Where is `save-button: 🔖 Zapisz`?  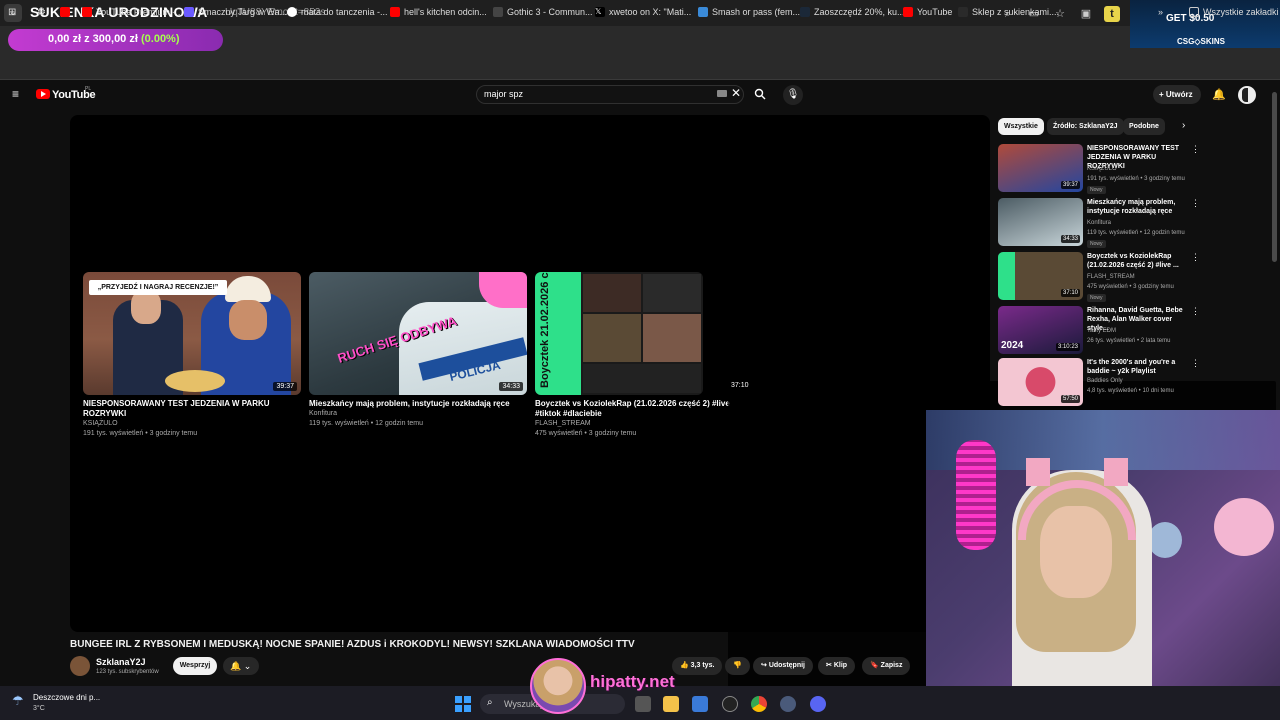
save-button: 🔖 Zapisz is located at coordinates (886, 666).